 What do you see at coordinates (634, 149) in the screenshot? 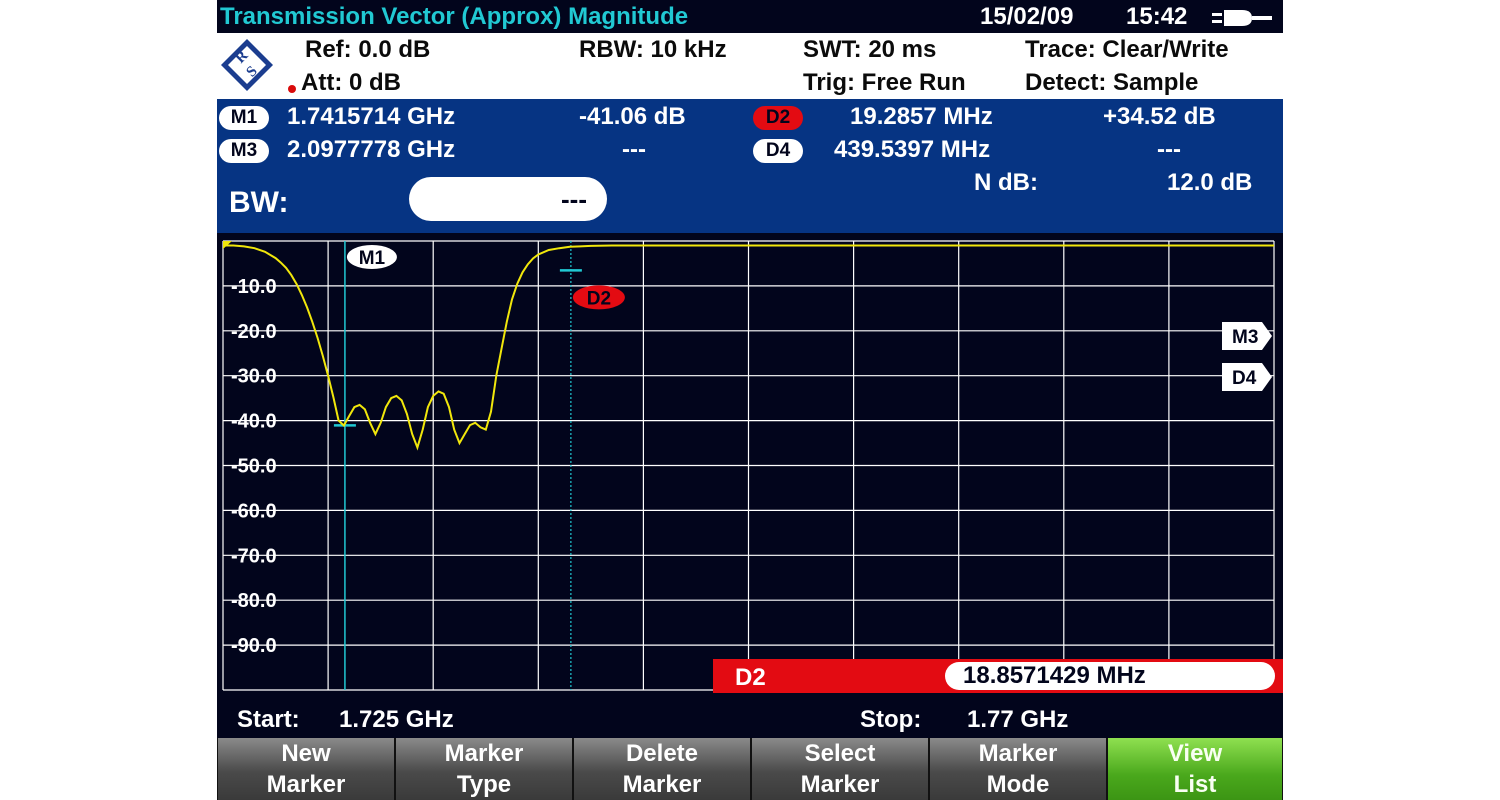
I see `marker-m3-level: ---` at bounding box center [634, 149].